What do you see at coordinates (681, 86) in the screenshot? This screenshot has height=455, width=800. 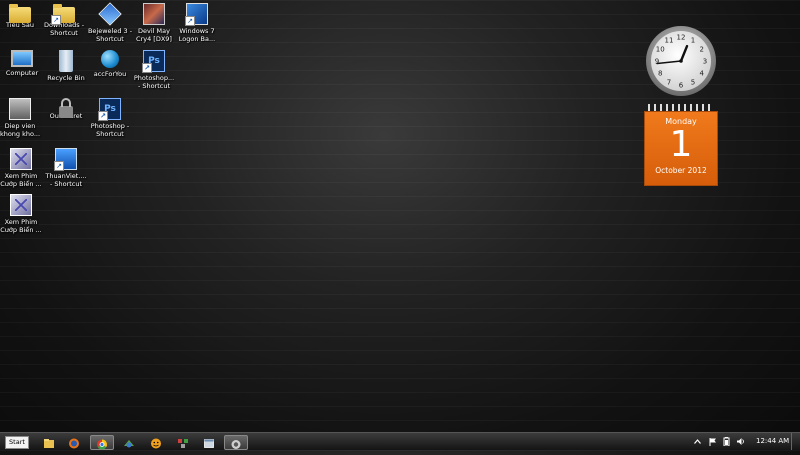 I see `clock-numeral: 6` at bounding box center [681, 86].